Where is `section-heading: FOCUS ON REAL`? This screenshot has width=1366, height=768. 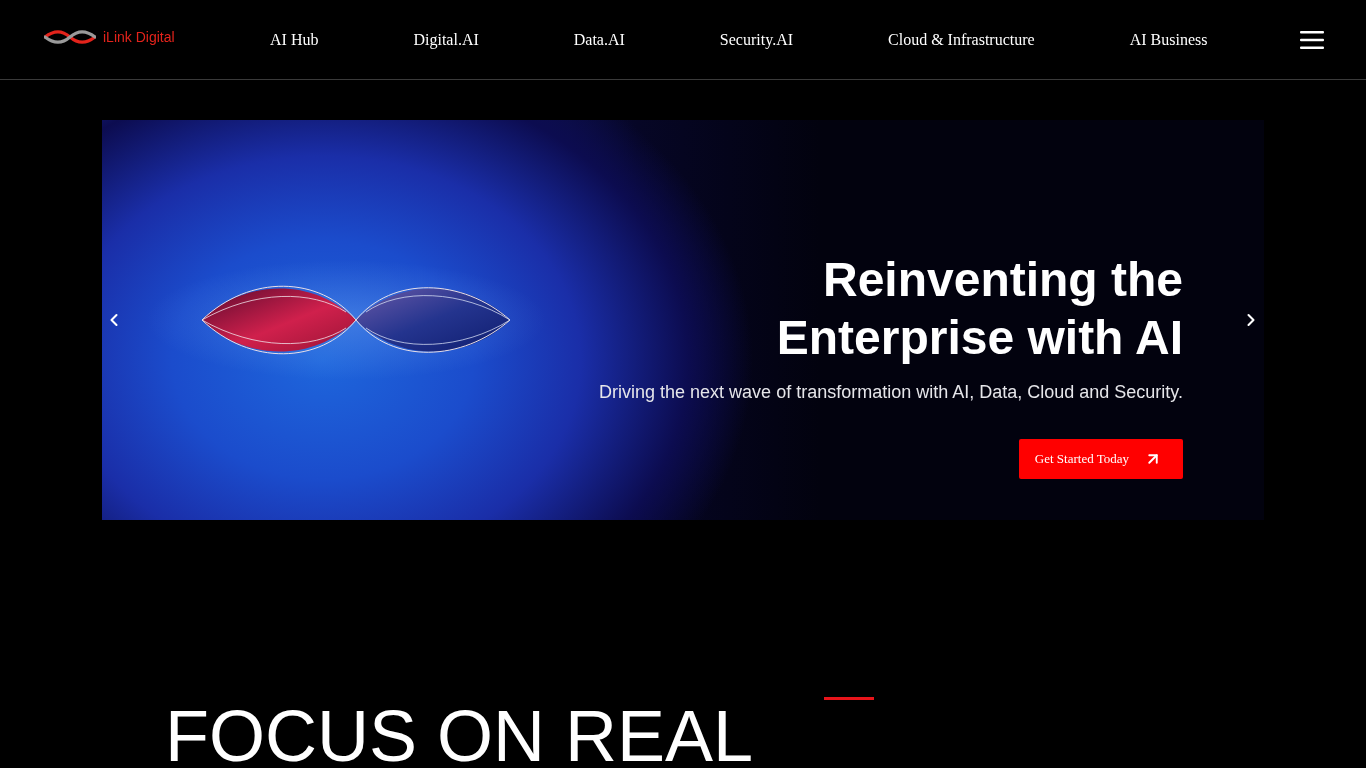 section-heading: FOCUS ON REAL is located at coordinates (459, 736).